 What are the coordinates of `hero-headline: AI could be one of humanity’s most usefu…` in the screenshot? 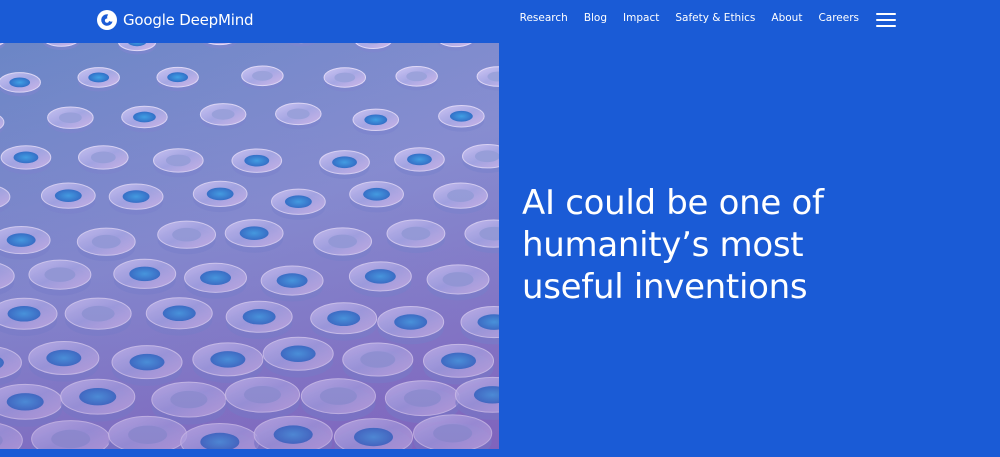 It's located at (742, 245).